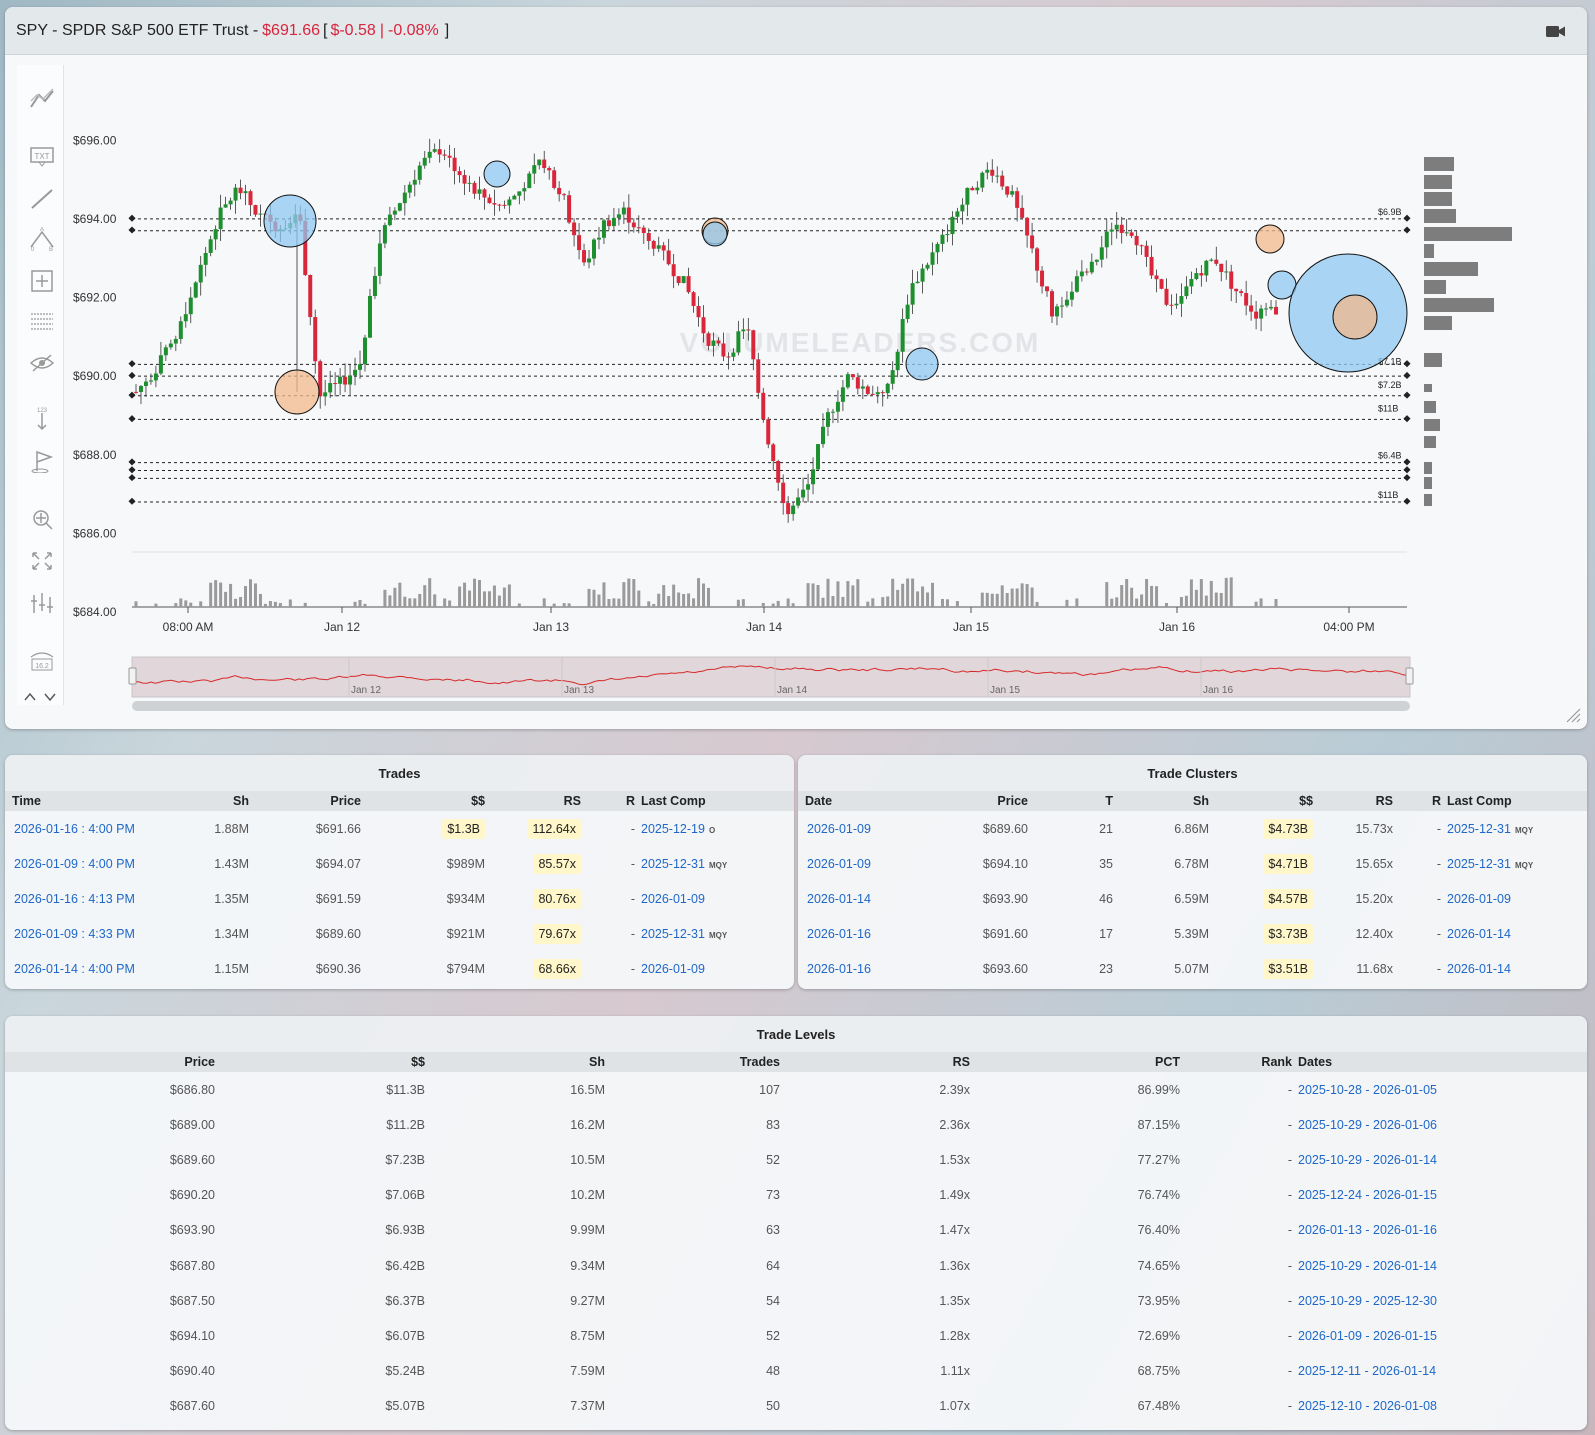  I want to click on col-sh: Sh, so click(212, 801).